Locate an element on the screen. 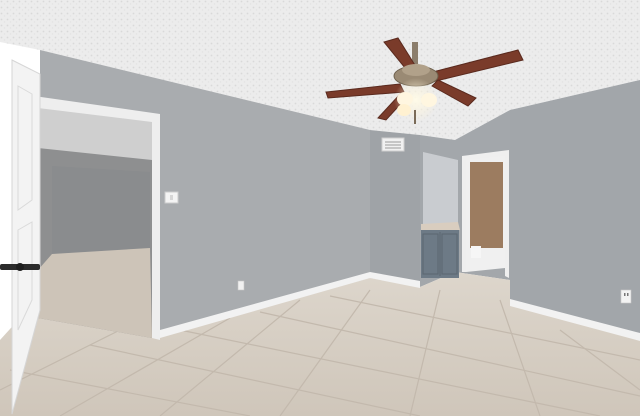 The image size is (640, 416). toilet is located at coordinates (476, 252).